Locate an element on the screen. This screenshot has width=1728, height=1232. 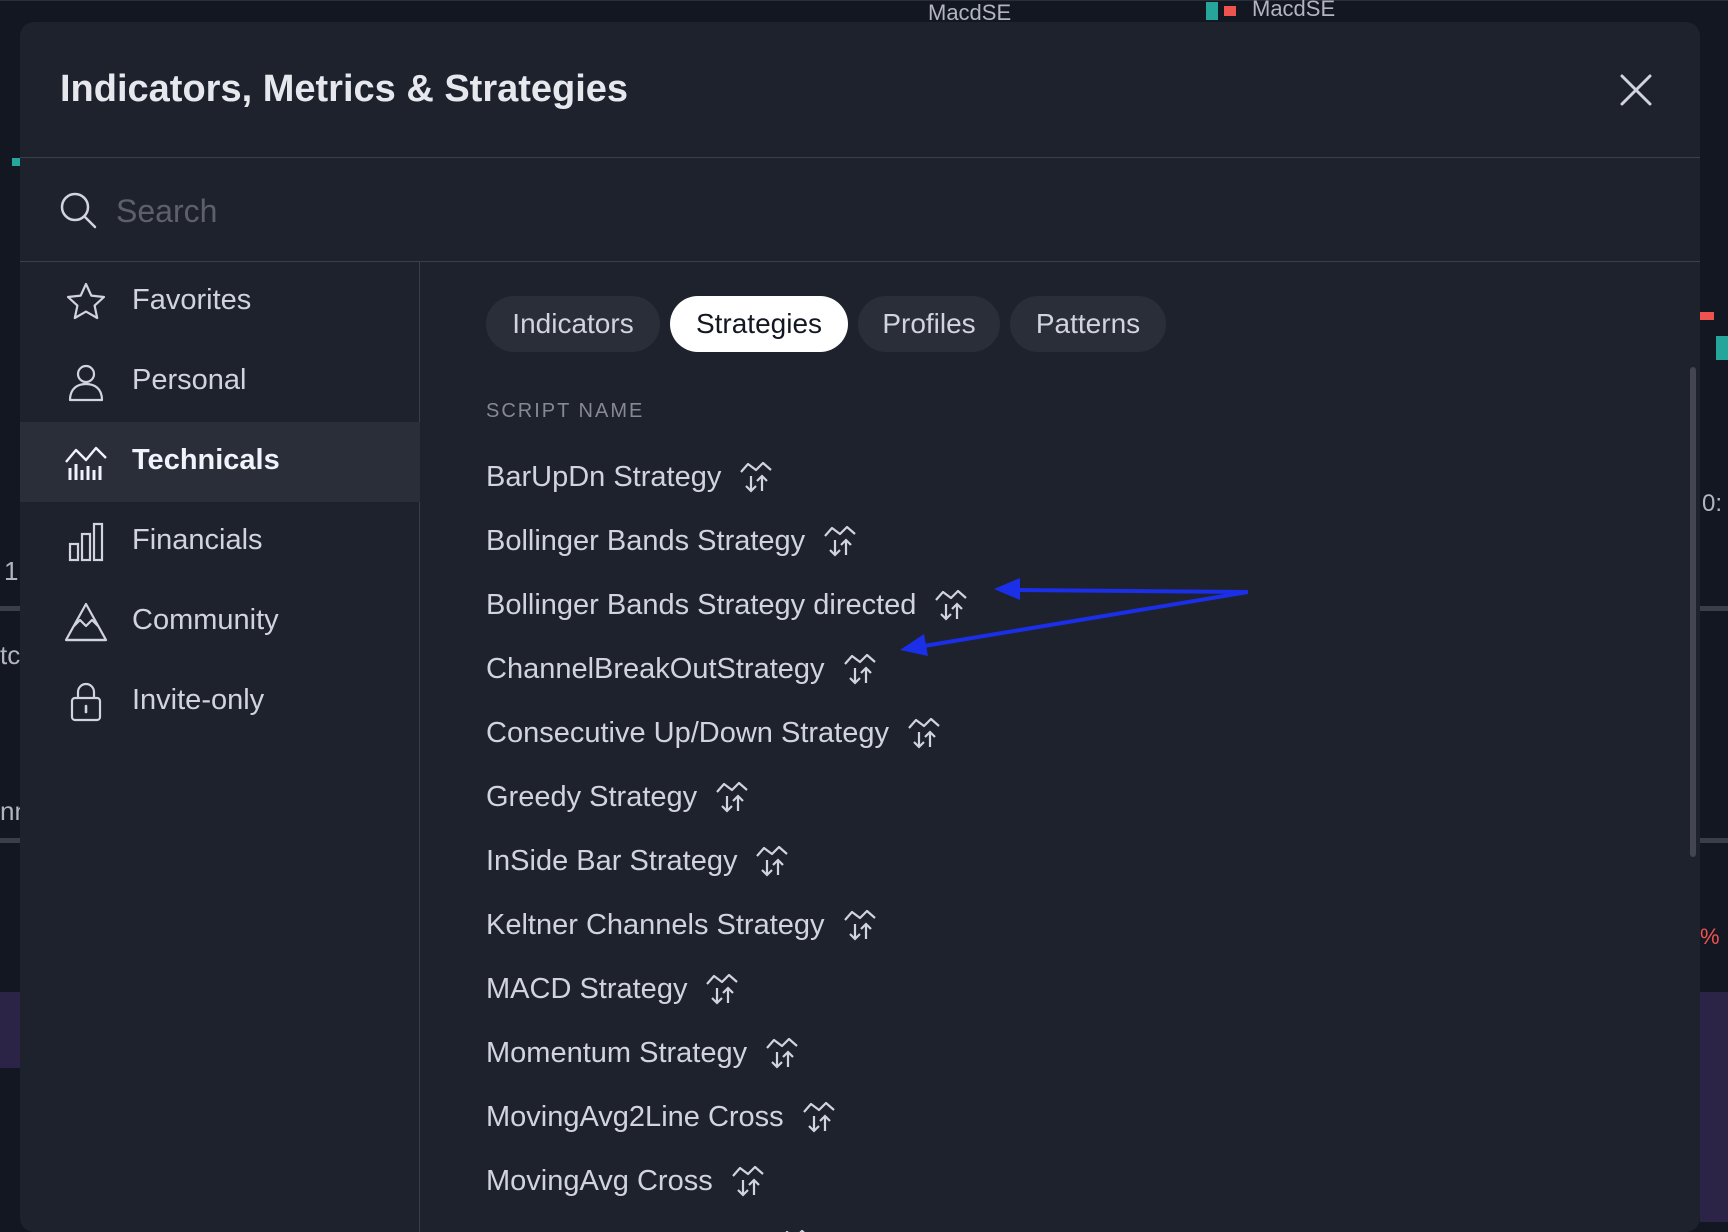
script-list-item: Bollinger Bands Strategy directed is located at coordinates (727, 605).